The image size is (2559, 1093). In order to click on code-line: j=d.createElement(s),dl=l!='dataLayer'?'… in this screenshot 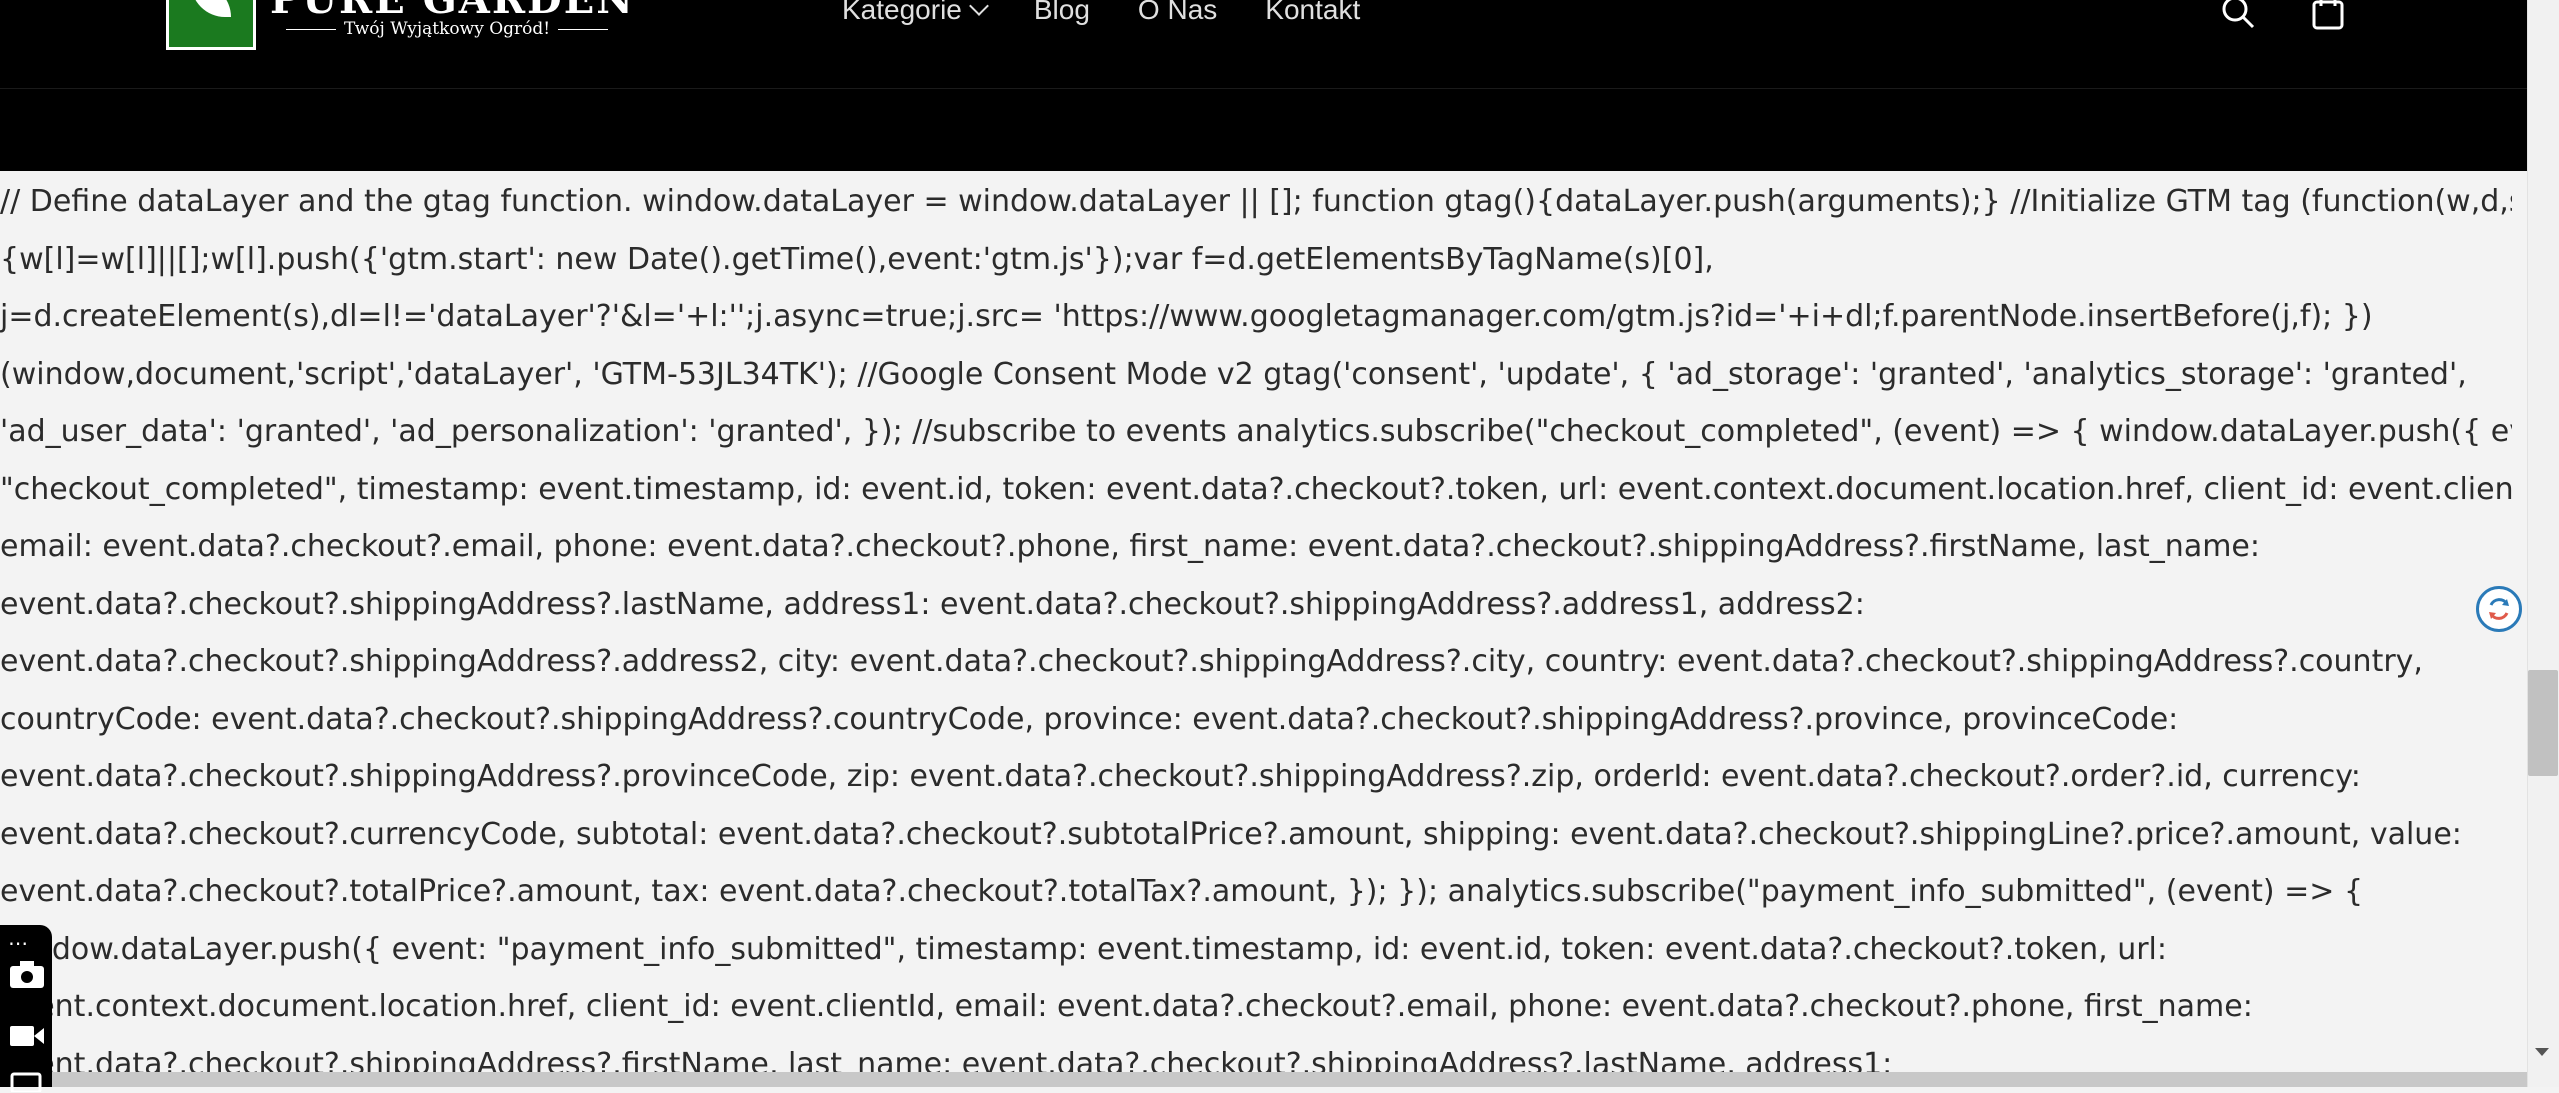, I will do `click(1256, 317)`.